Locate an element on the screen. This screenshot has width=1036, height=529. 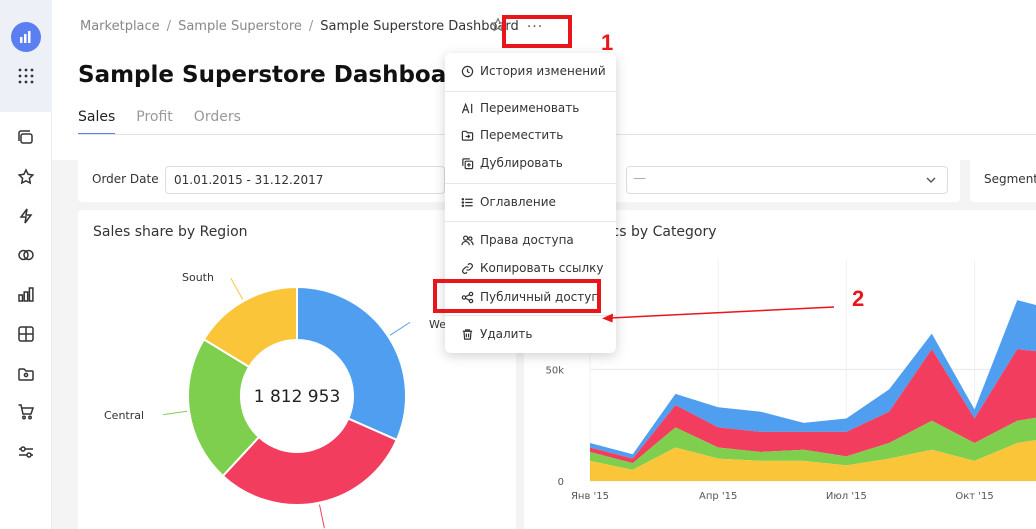
order-date-input: 01.01.2015 - 31.12.2017 is located at coordinates (305, 180).